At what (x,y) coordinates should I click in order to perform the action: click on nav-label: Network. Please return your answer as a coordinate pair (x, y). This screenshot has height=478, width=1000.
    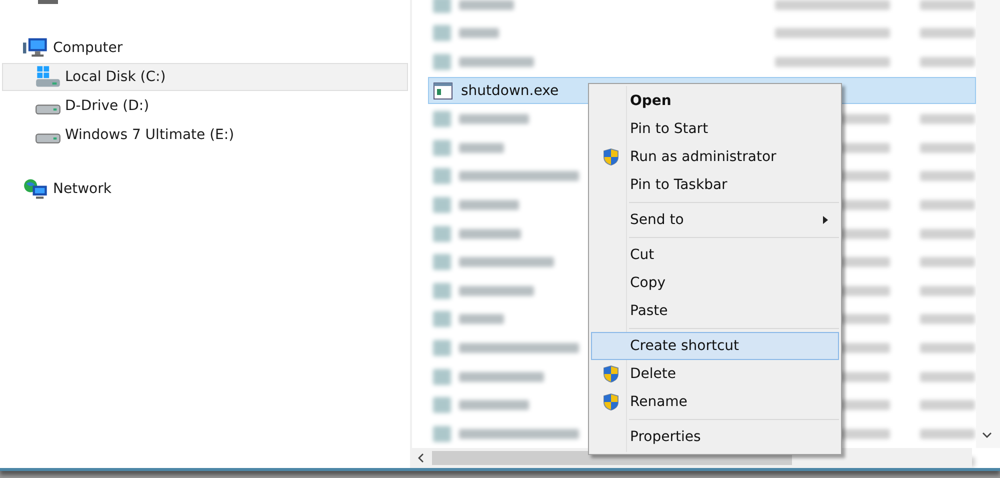
    Looking at the image, I should click on (82, 189).